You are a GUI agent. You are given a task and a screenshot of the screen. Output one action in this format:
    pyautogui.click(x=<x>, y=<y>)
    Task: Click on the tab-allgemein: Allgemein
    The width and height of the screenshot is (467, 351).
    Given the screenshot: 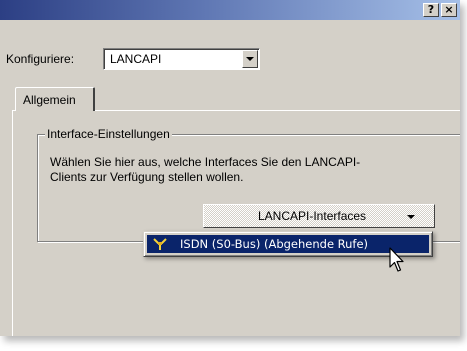 What is the action you would take?
    pyautogui.click(x=55, y=99)
    